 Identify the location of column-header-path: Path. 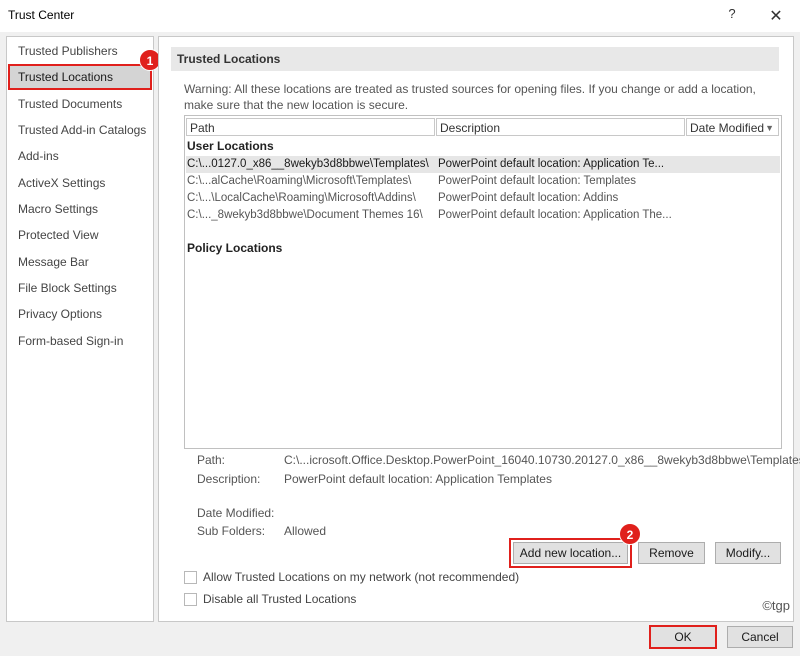
(310, 127).